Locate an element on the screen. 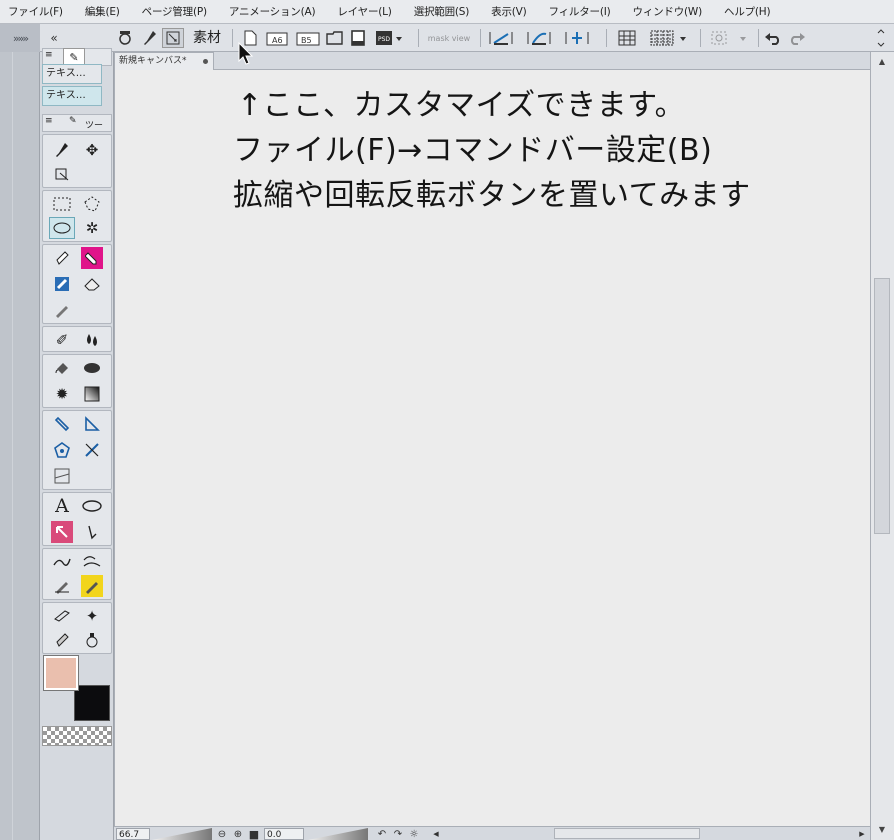  line-width-icon is located at coordinates (62, 562).